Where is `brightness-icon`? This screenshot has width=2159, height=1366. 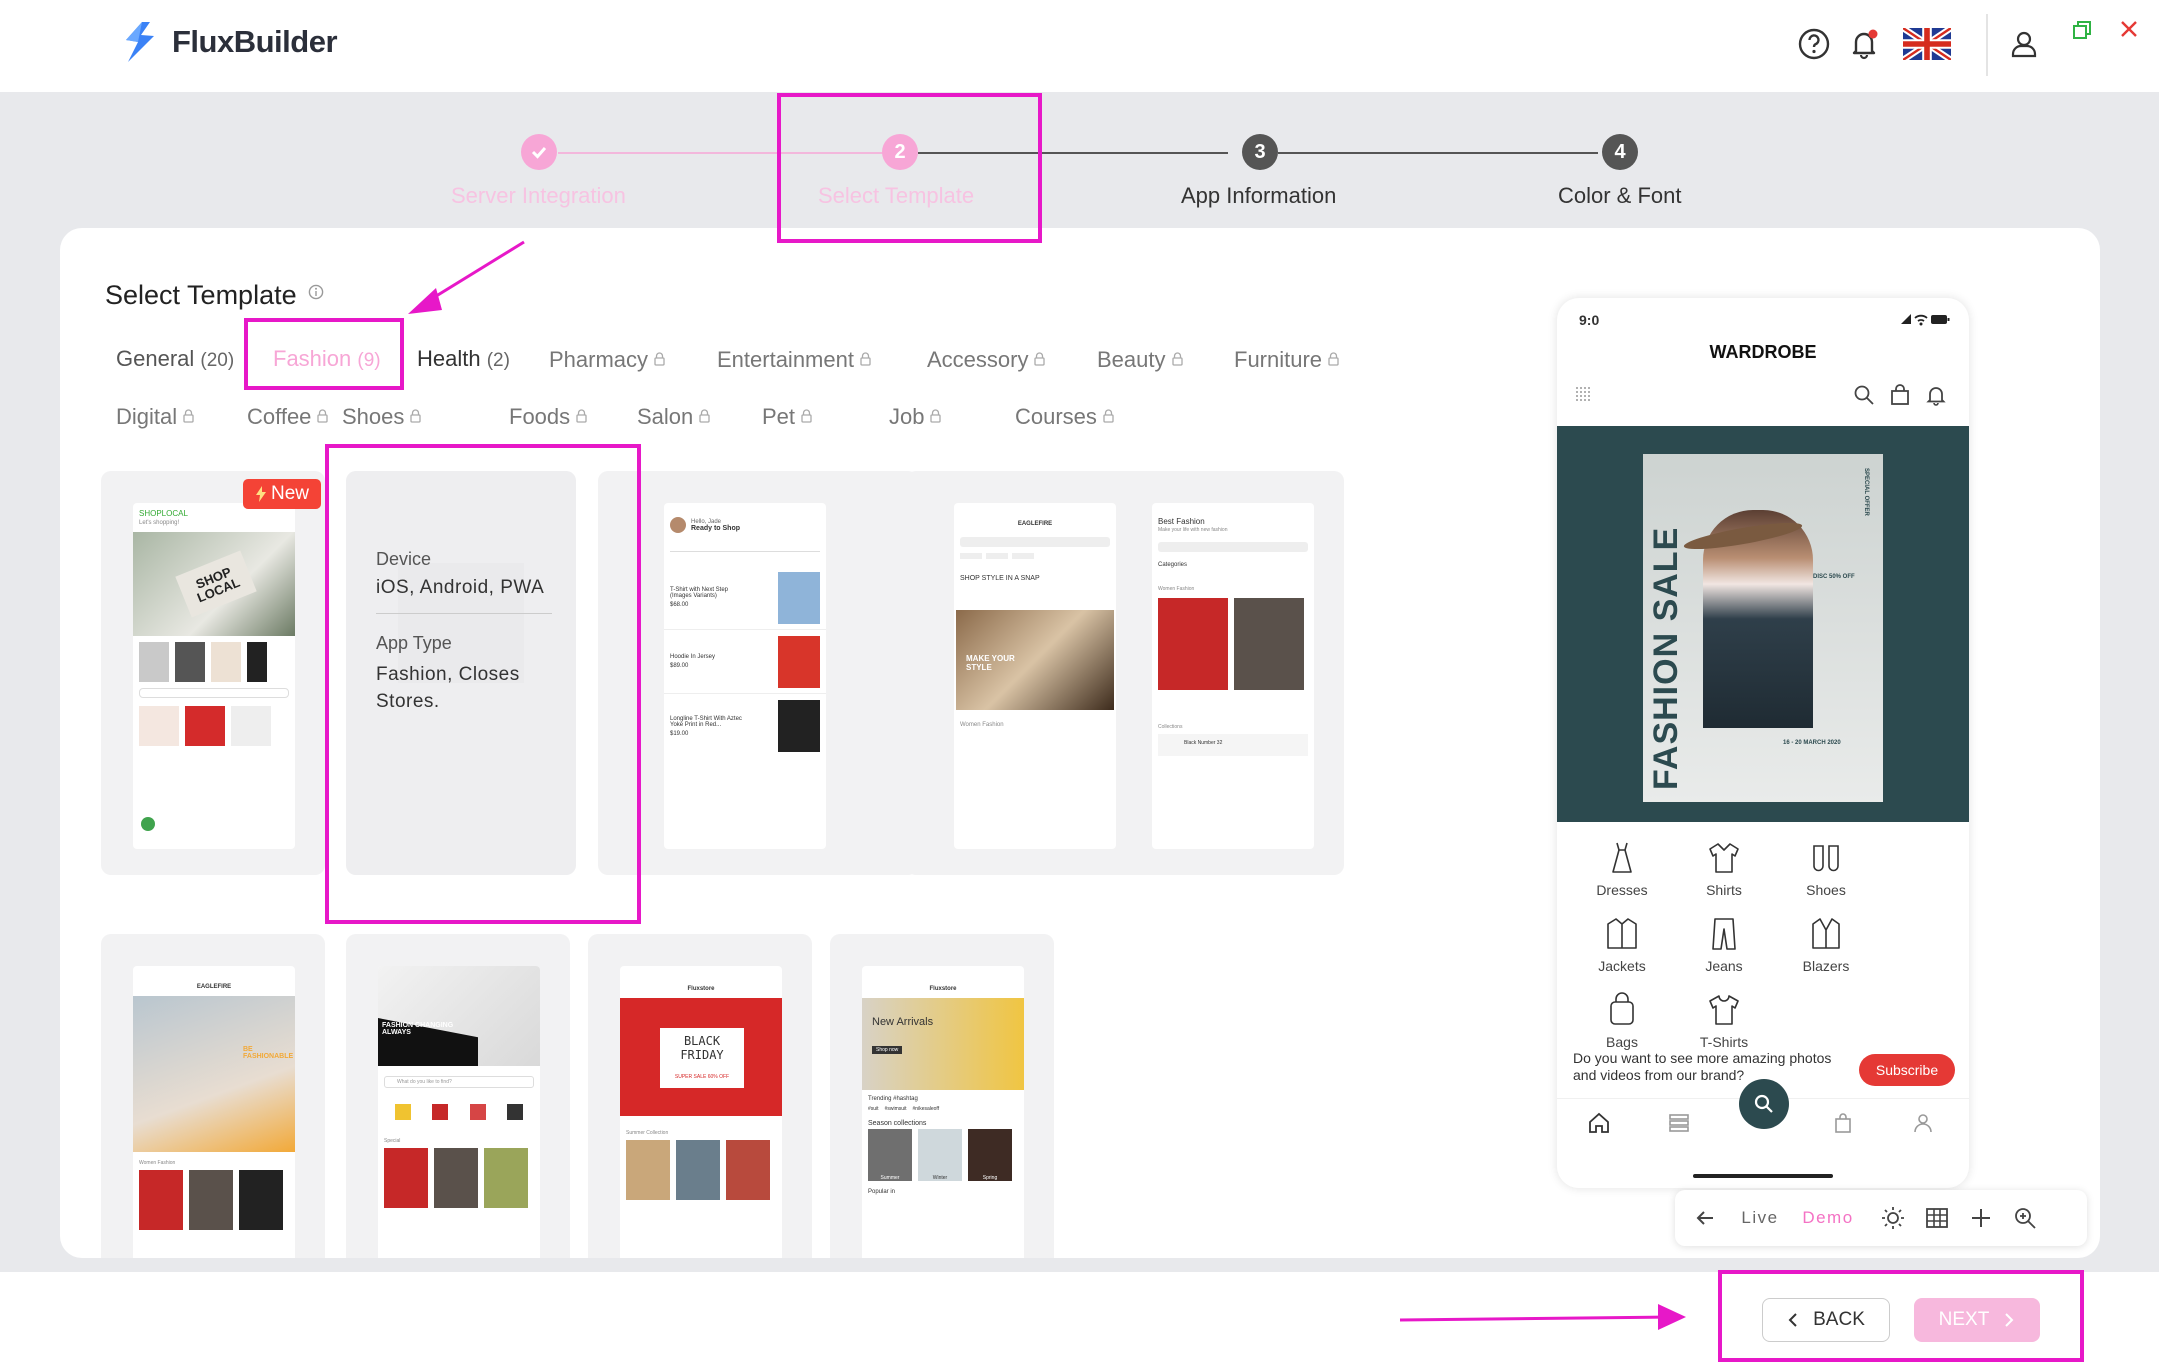 brightness-icon is located at coordinates (1893, 1218).